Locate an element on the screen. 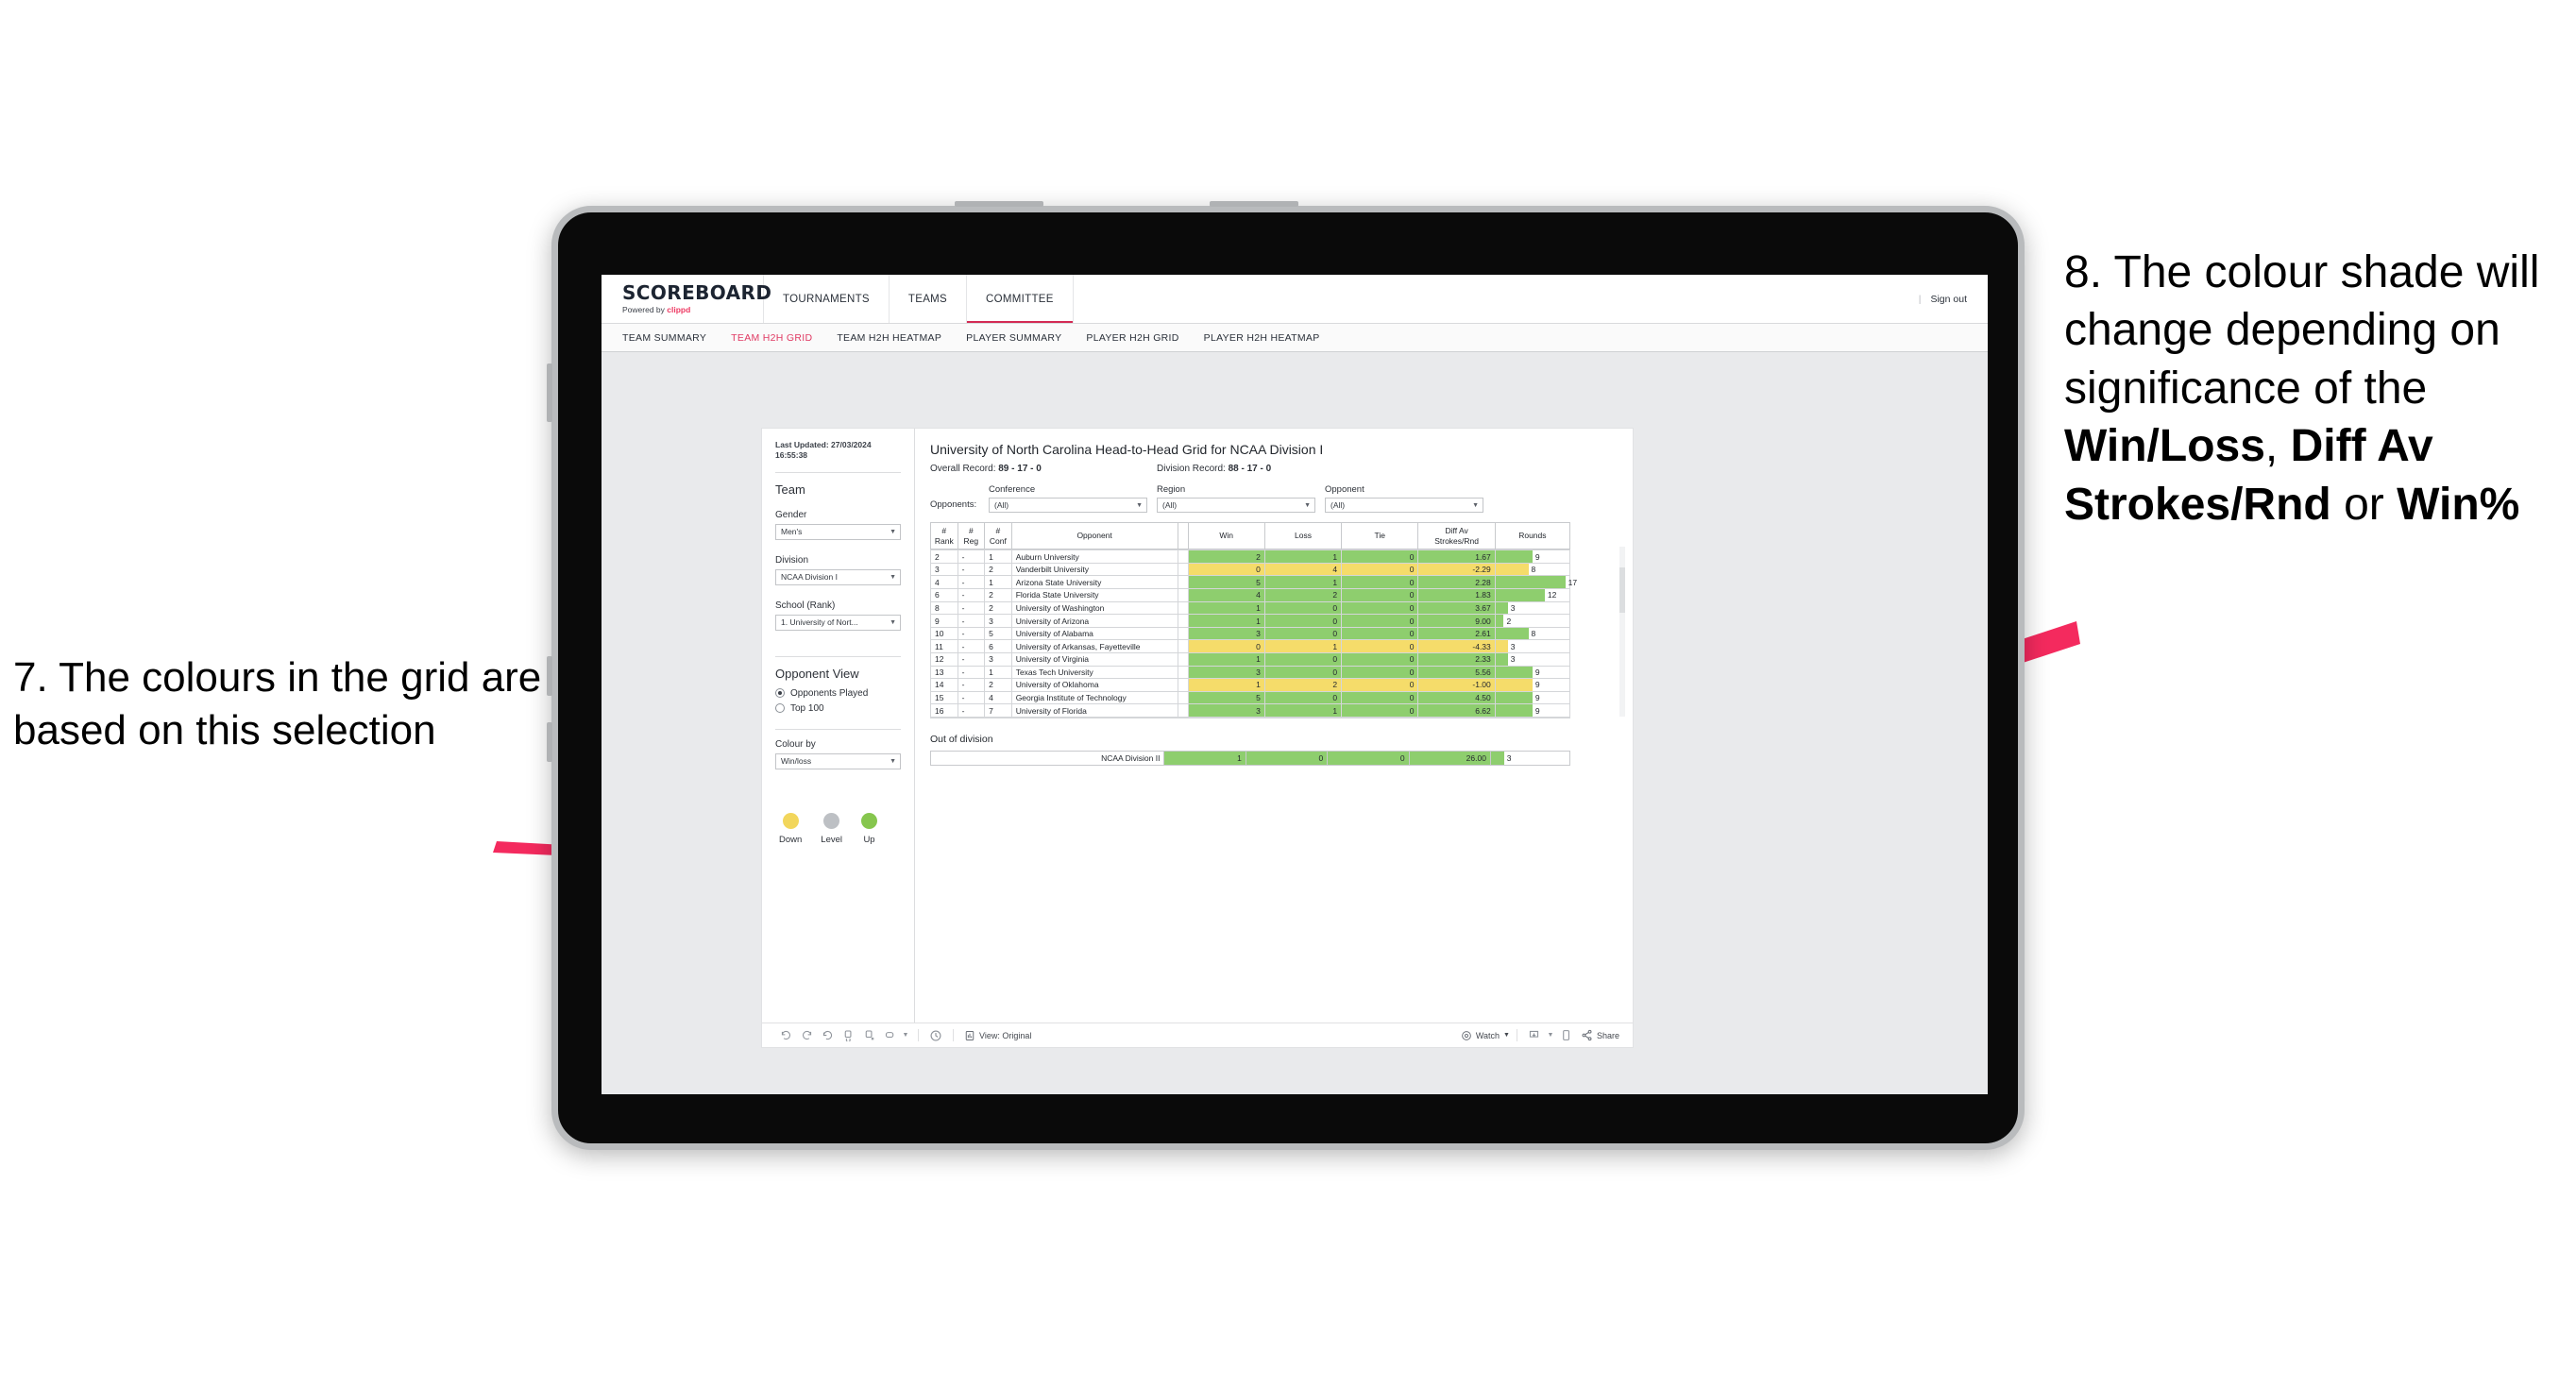 The height and width of the screenshot is (1386, 2576). redo-icon is located at coordinates (806, 1035).